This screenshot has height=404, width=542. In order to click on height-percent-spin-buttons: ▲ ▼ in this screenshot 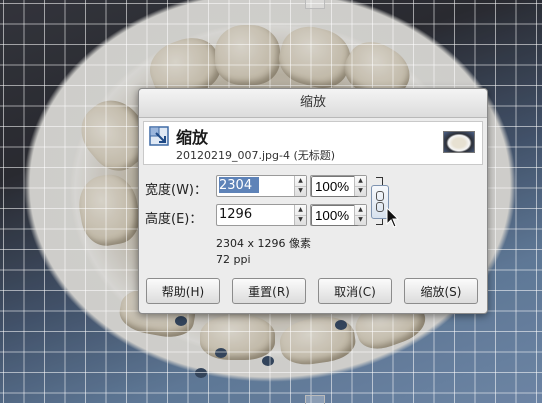, I will do `click(360, 215)`.